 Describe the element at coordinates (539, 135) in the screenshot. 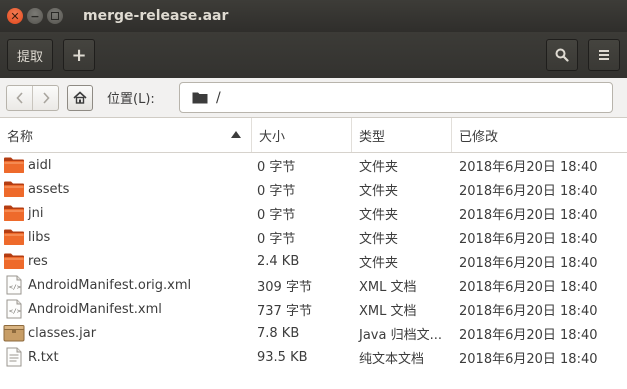

I see `column-header-modified: 已修改` at that location.